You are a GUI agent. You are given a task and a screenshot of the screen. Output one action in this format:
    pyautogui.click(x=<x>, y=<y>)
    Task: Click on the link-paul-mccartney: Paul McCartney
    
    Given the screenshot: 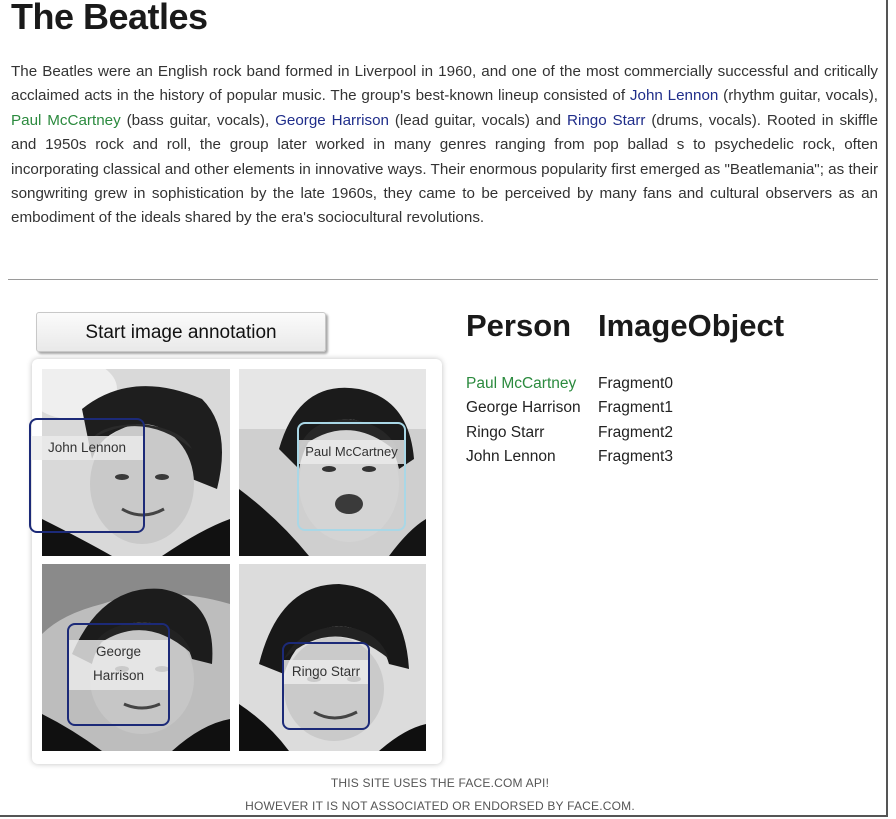 What is the action you would take?
    pyautogui.click(x=66, y=120)
    